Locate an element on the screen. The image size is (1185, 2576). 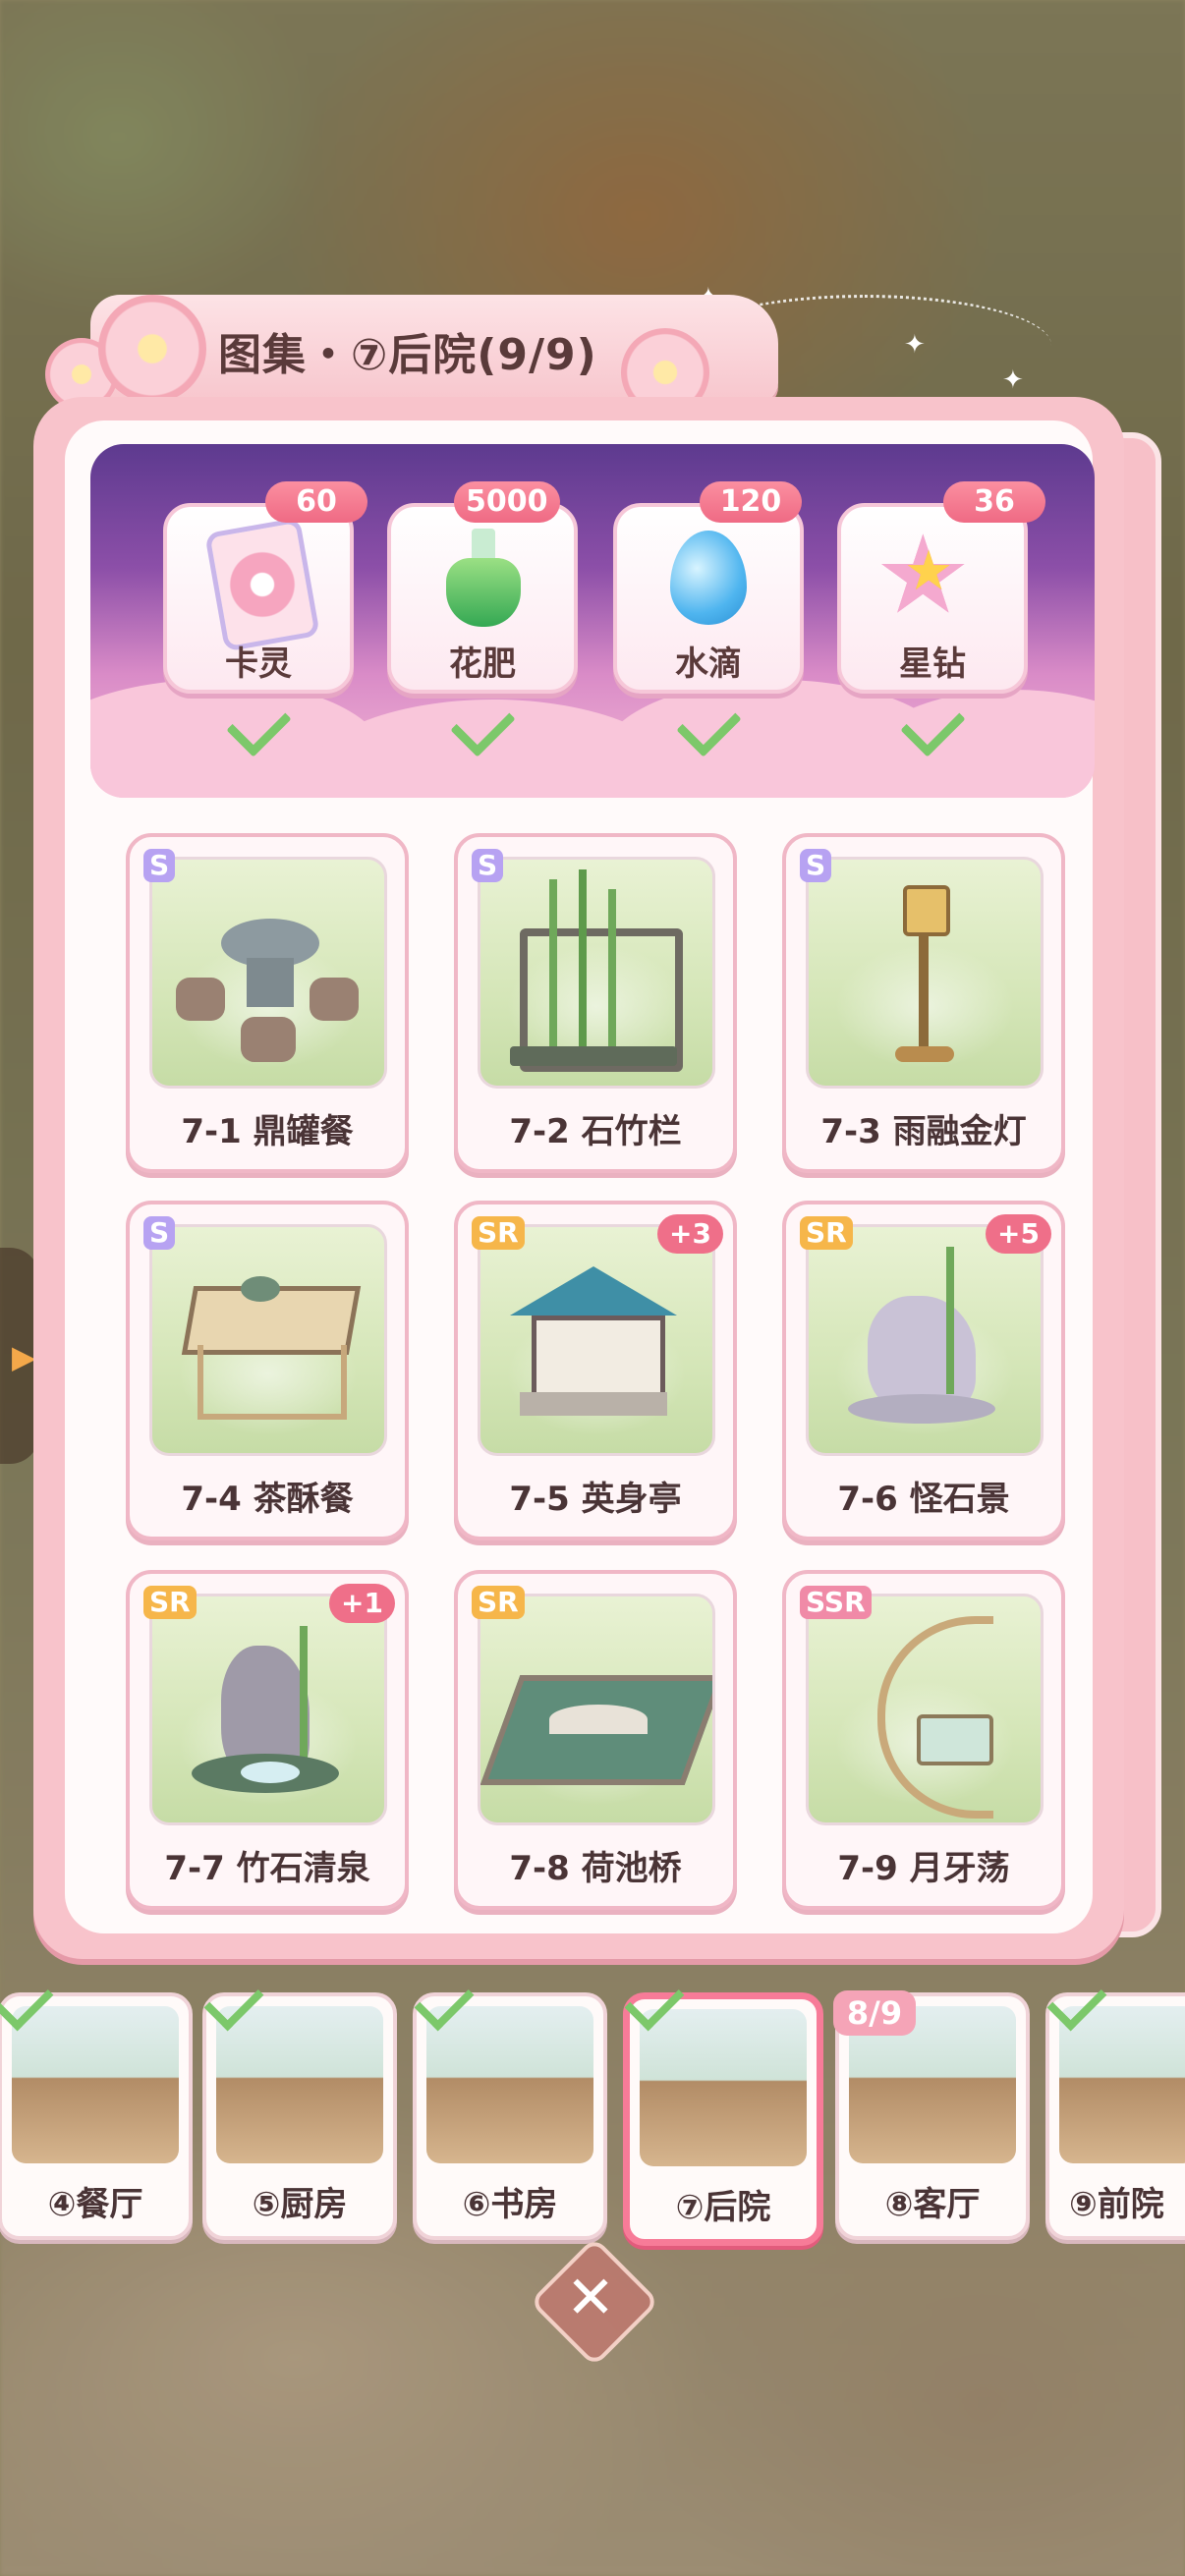
collection-item-7-6: SR +5 7-6 怪石景 is located at coordinates (924, 1370).